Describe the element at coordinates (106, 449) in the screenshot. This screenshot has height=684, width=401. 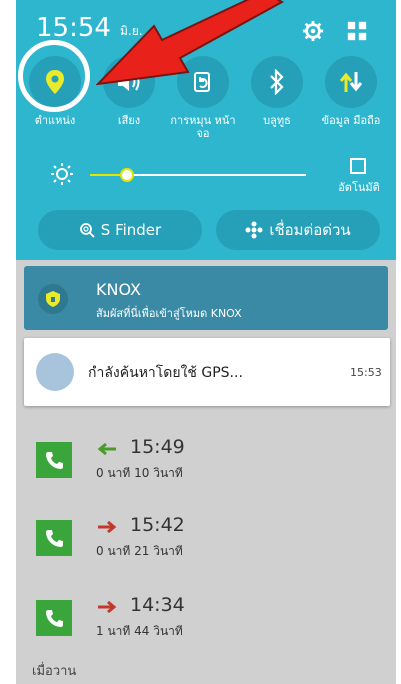
I see `incoming-call-arrow-icon` at that location.